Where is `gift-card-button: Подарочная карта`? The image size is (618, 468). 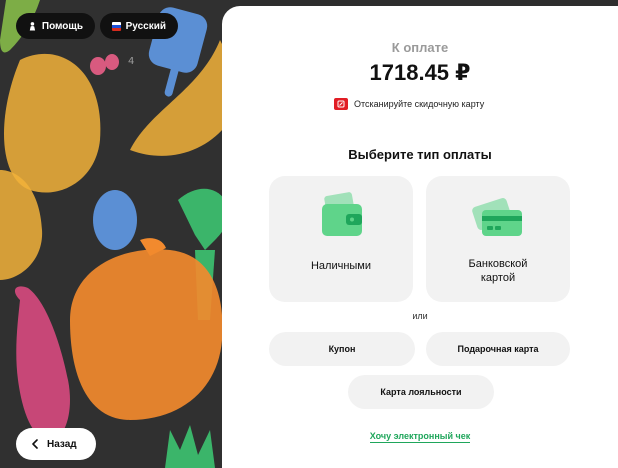
gift-card-button: Подарочная карта is located at coordinates (498, 349).